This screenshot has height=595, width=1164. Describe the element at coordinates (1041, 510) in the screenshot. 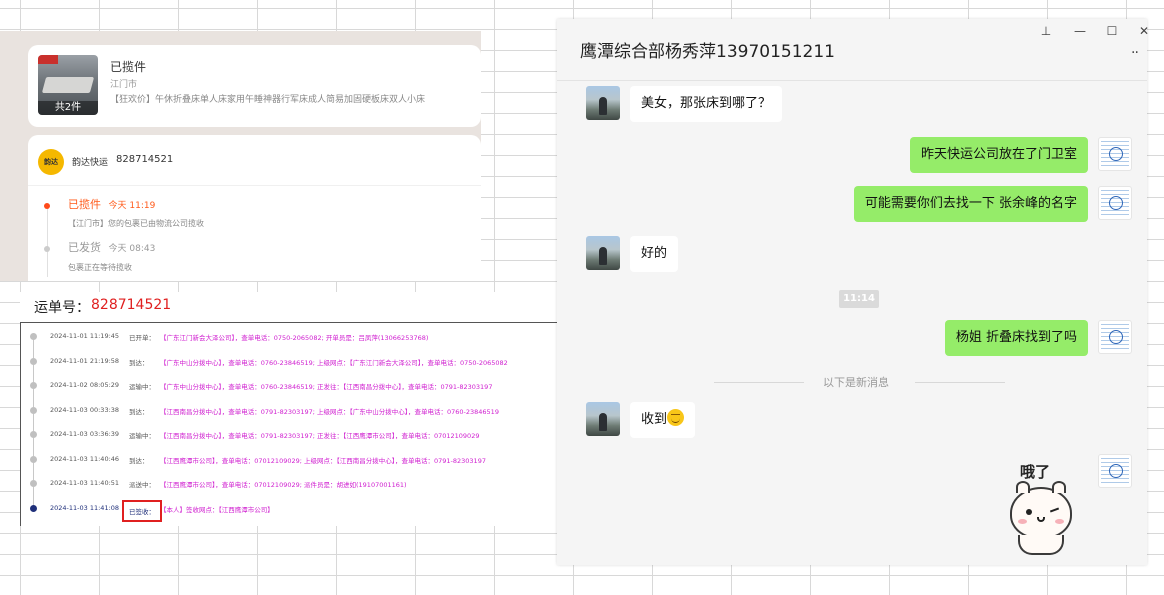

I see `cat-sticker-icon` at that location.